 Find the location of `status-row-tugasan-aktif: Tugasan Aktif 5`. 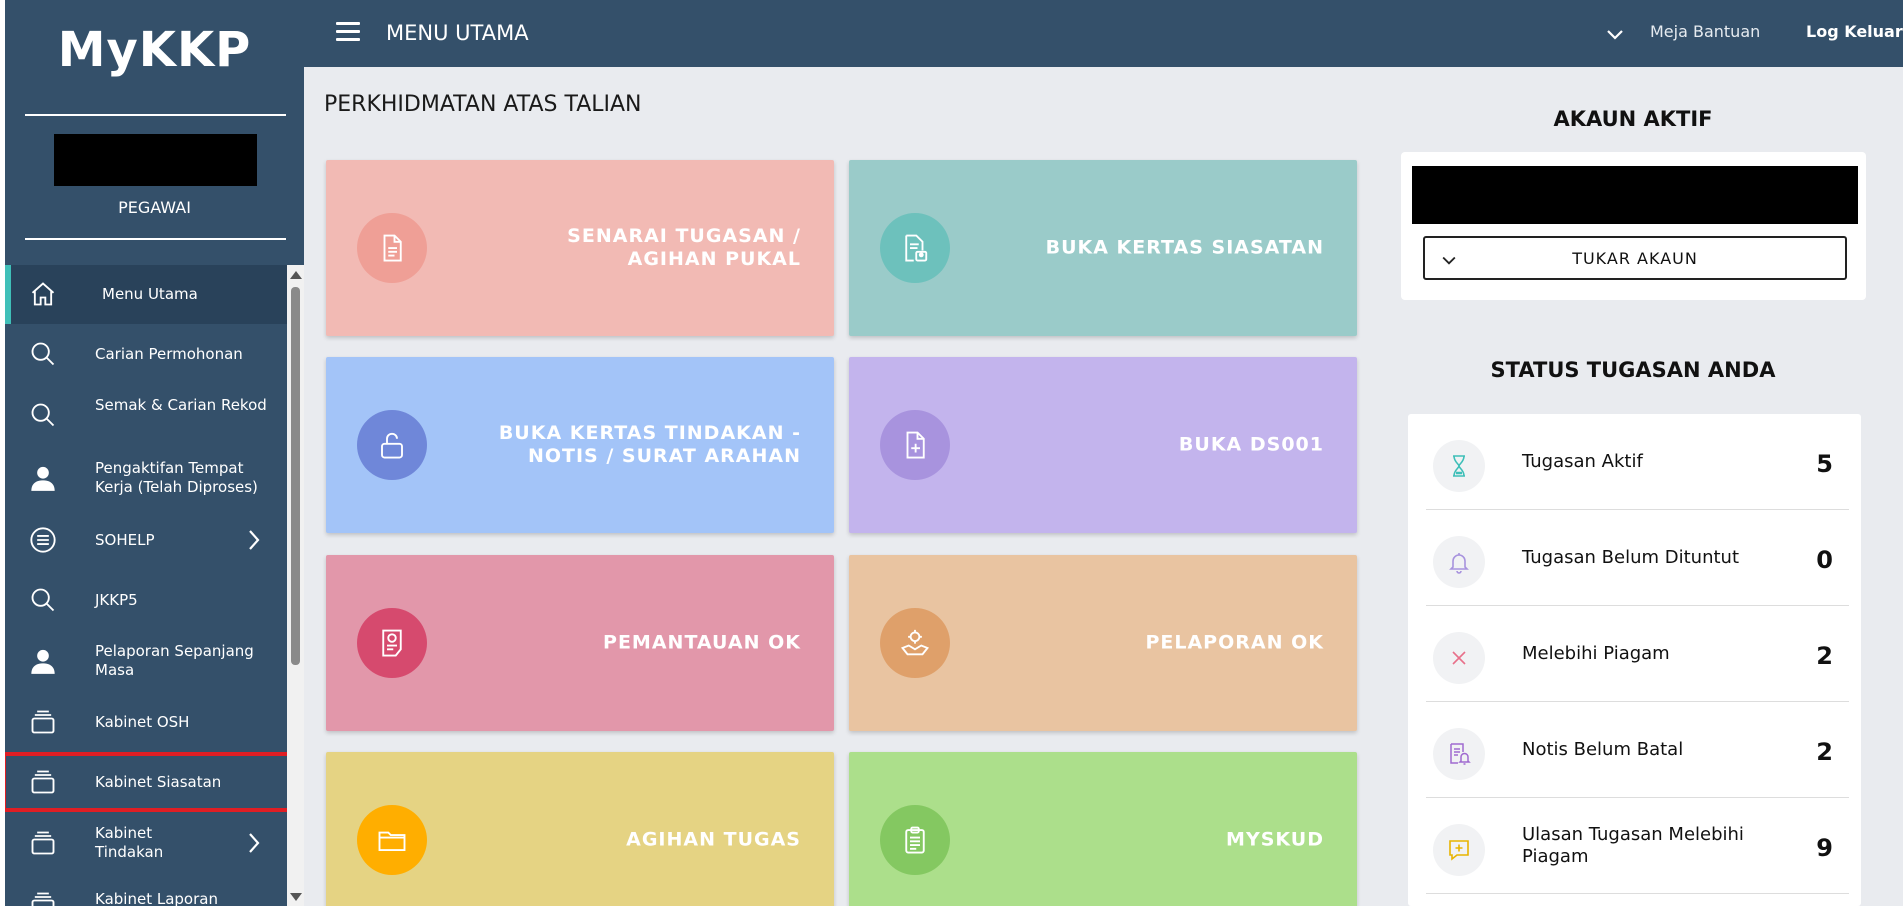

status-row-tugasan-aktif: Tugasan Aktif 5 is located at coordinates (1637, 462).